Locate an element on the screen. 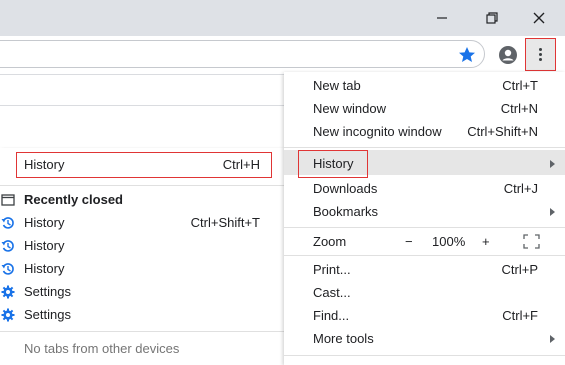 This screenshot has width=565, height=365. fullscreen-icon is located at coordinates (531, 241).